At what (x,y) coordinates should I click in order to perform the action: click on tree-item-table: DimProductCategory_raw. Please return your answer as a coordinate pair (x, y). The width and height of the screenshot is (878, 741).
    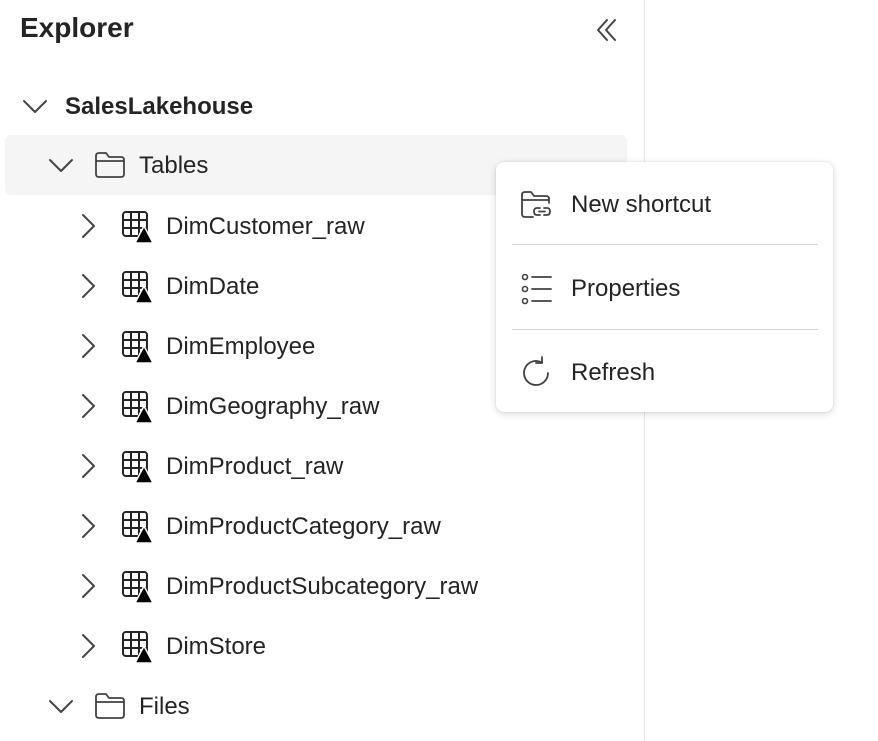
    Looking at the image, I should click on (315, 526).